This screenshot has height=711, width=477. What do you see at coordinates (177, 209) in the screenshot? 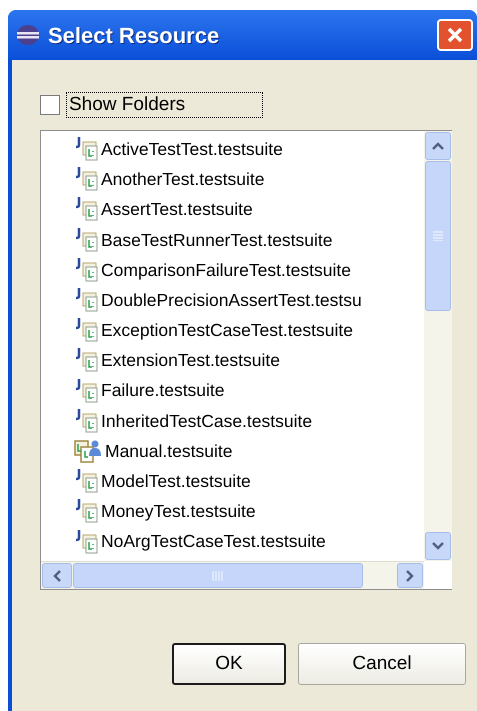
I see `file-name: AssertTest.testsuite` at bounding box center [177, 209].